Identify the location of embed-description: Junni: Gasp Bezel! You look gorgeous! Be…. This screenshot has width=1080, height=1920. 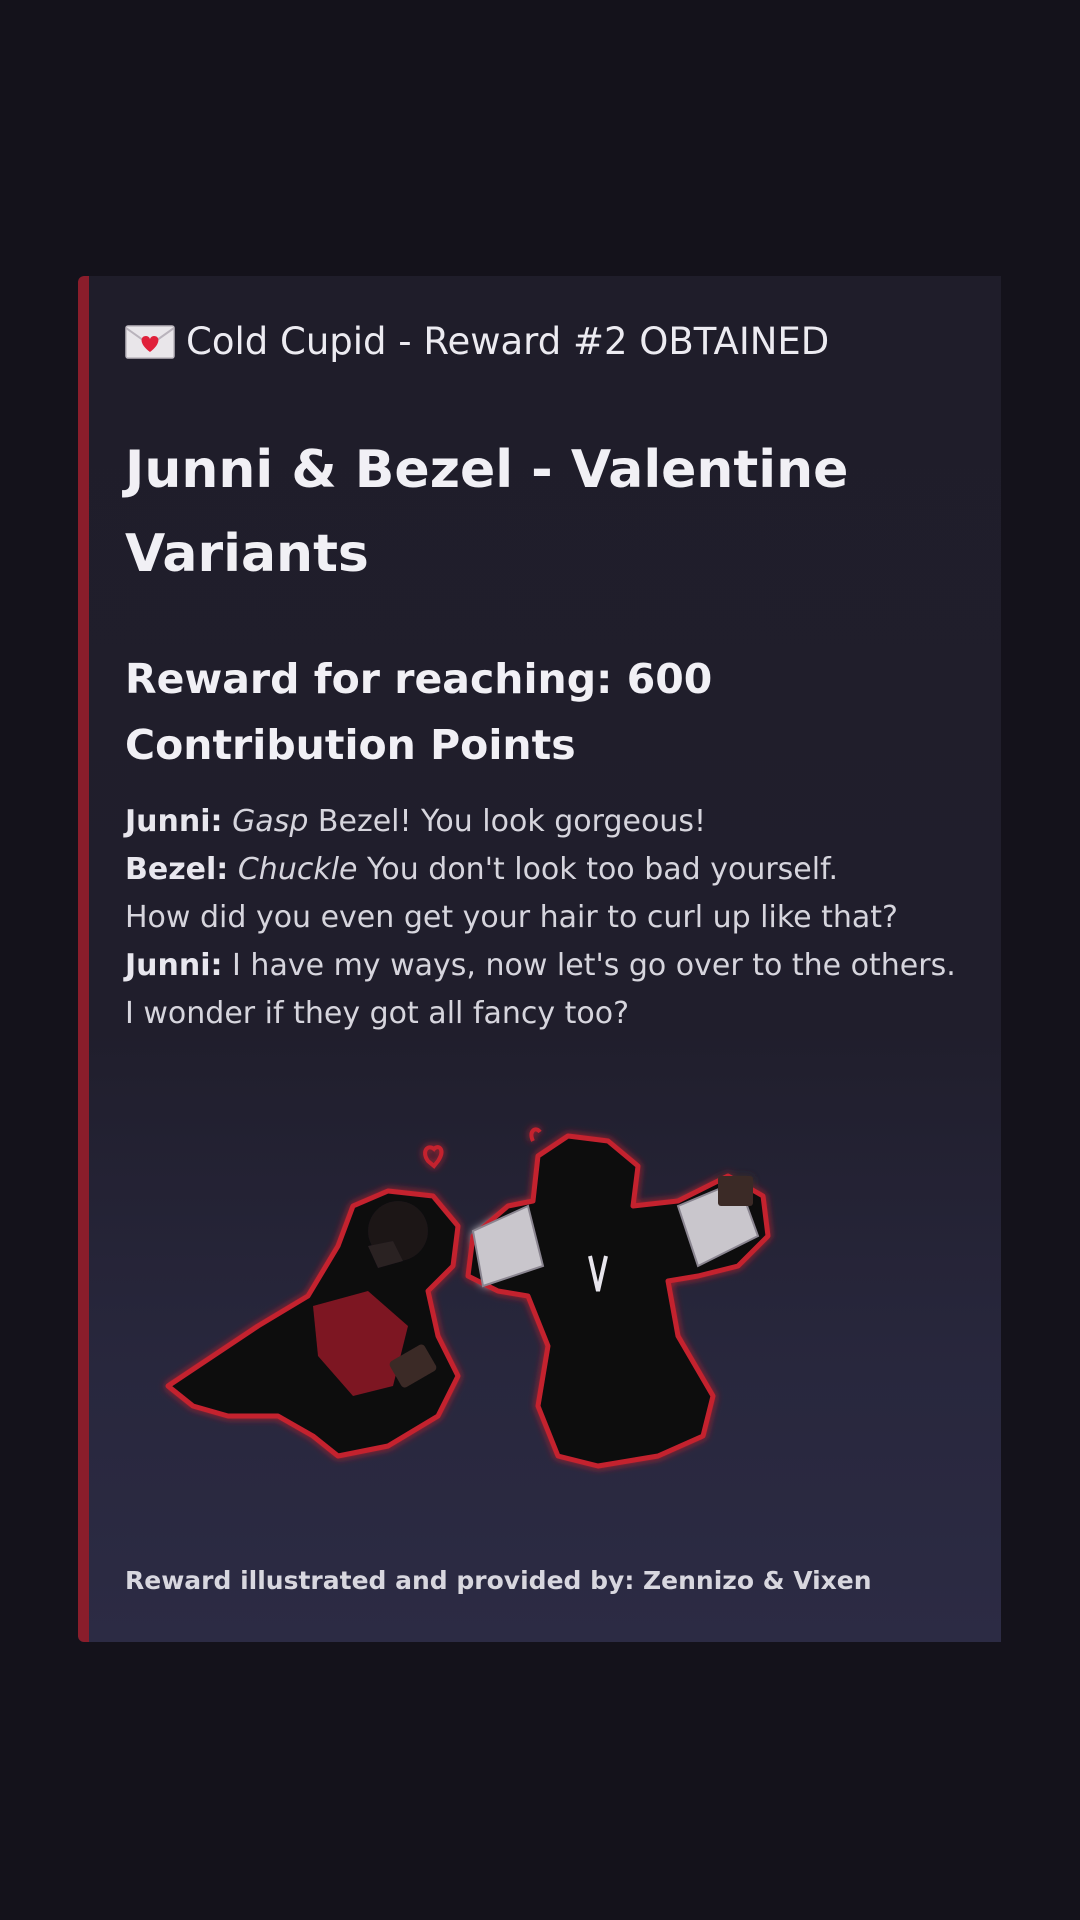
(545, 918).